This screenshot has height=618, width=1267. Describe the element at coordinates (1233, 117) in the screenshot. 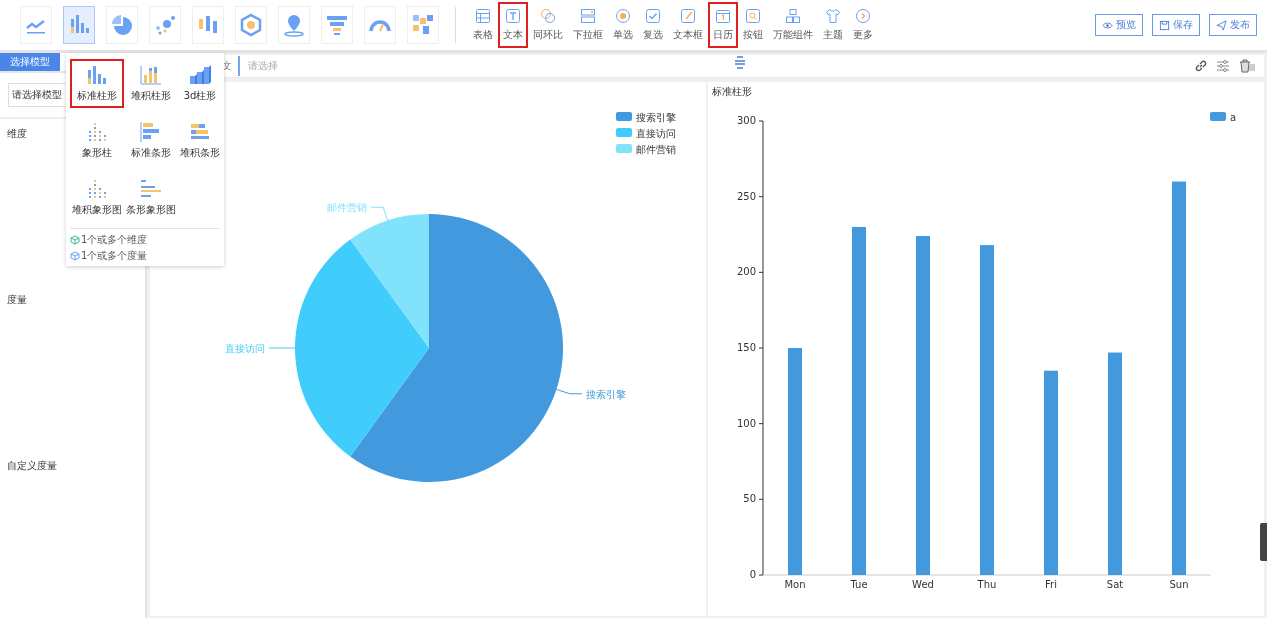

I see `legend-label: a` at that location.